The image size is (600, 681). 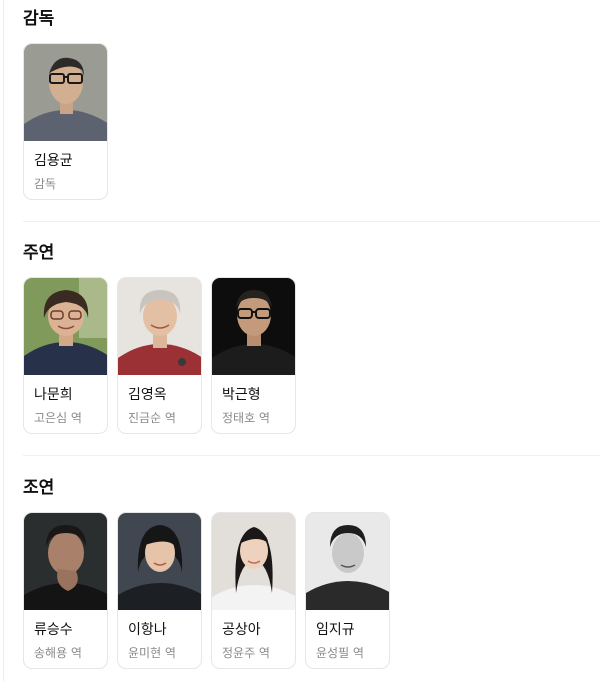 I want to click on person-role: 정윤주 역, so click(x=246, y=653).